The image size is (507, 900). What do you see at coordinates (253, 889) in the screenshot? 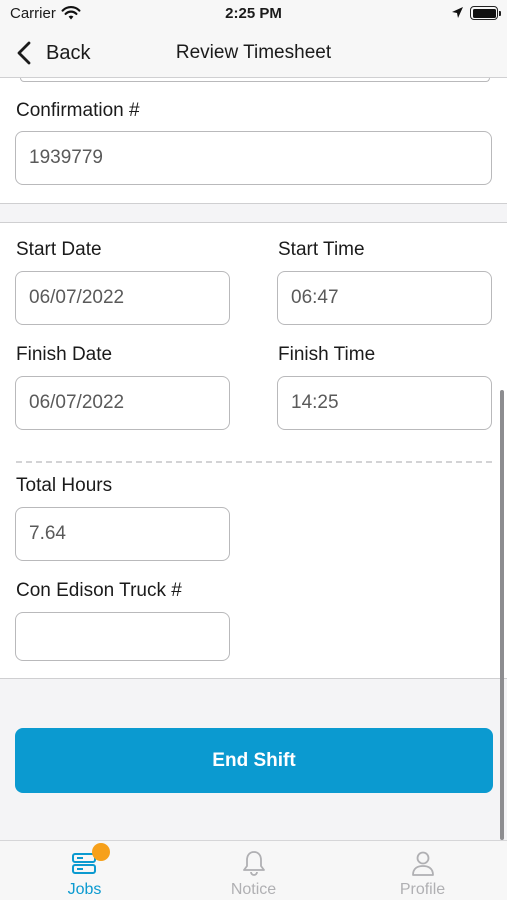
I see `tab-notice-label: Notice` at bounding box center [253, 889].